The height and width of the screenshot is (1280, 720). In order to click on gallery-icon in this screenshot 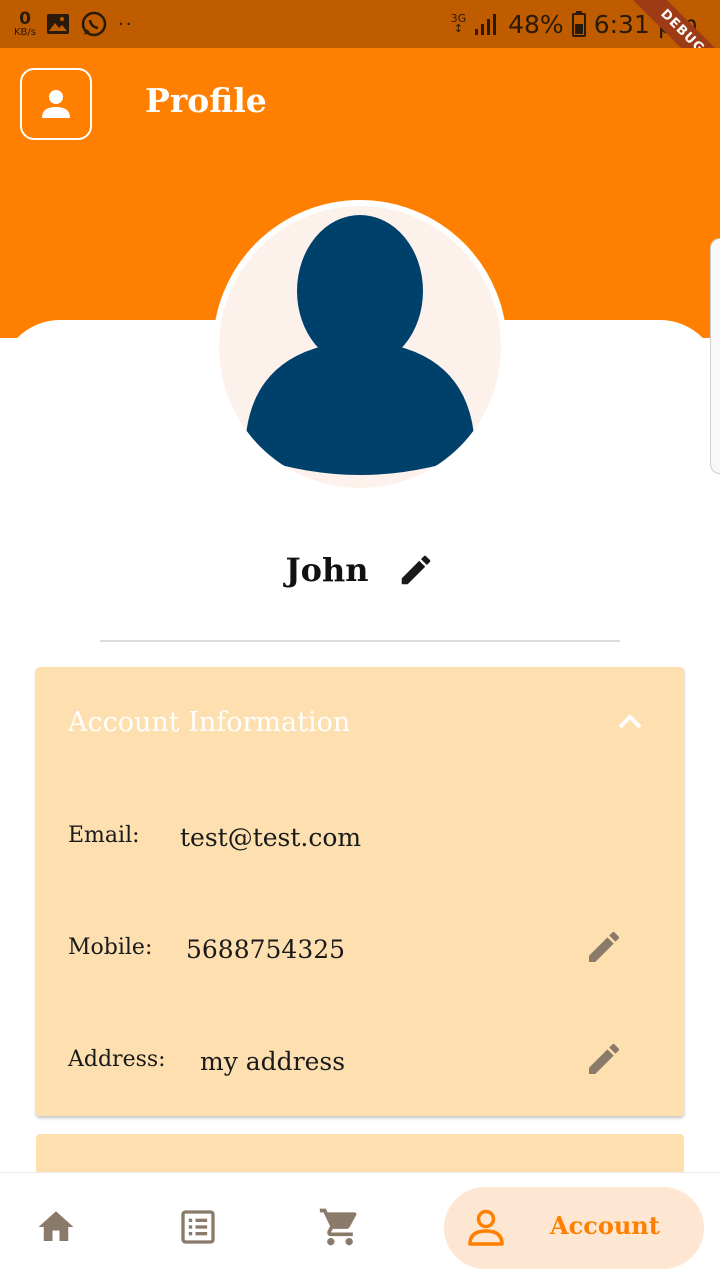, I will do `click(58, 24)`.